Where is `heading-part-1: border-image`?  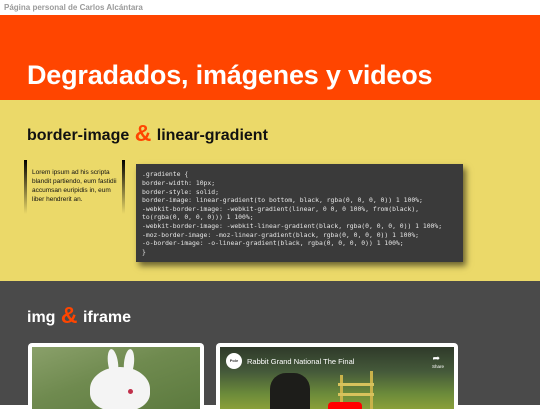
heading-part-1: border-image is located at coordinates (80, 135).